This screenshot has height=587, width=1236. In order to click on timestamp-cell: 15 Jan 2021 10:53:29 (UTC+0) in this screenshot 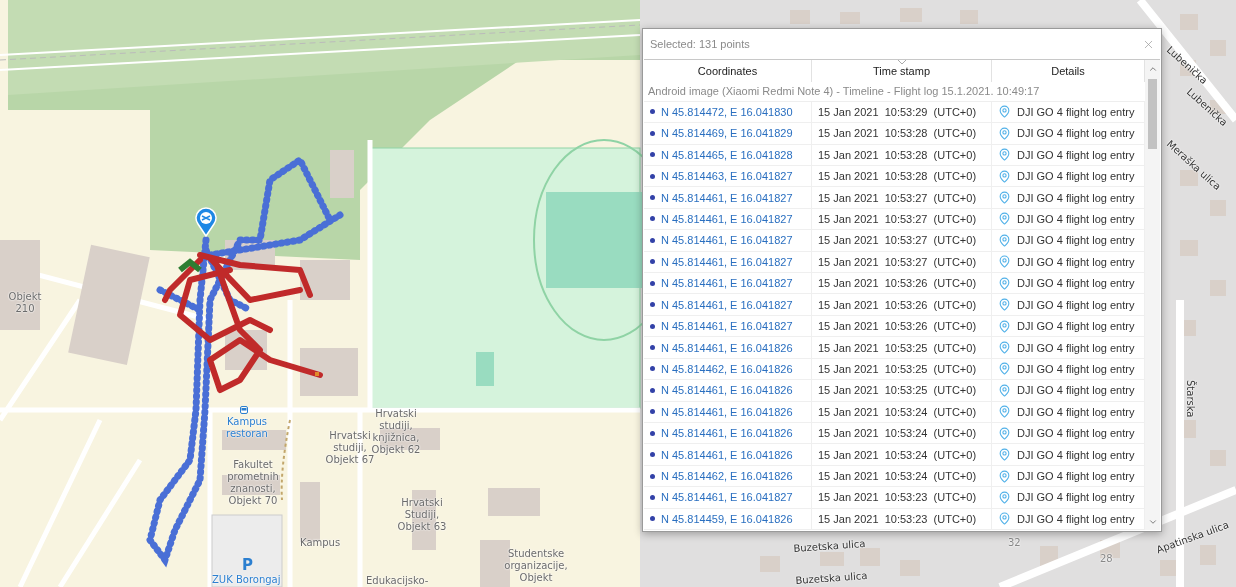, I will do `click(897, 111)`.